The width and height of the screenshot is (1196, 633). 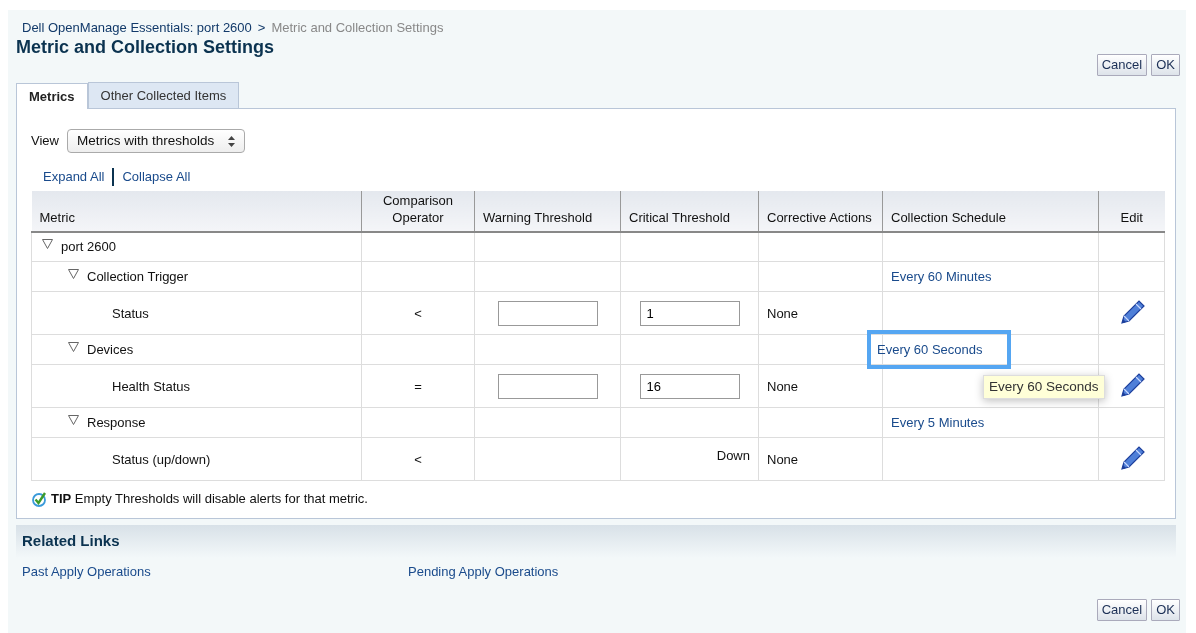 What do you see at coordinates (215, 571) in the screenshot?
I see `related-link: Past Apply Operations` at bounding box center [215, 571].